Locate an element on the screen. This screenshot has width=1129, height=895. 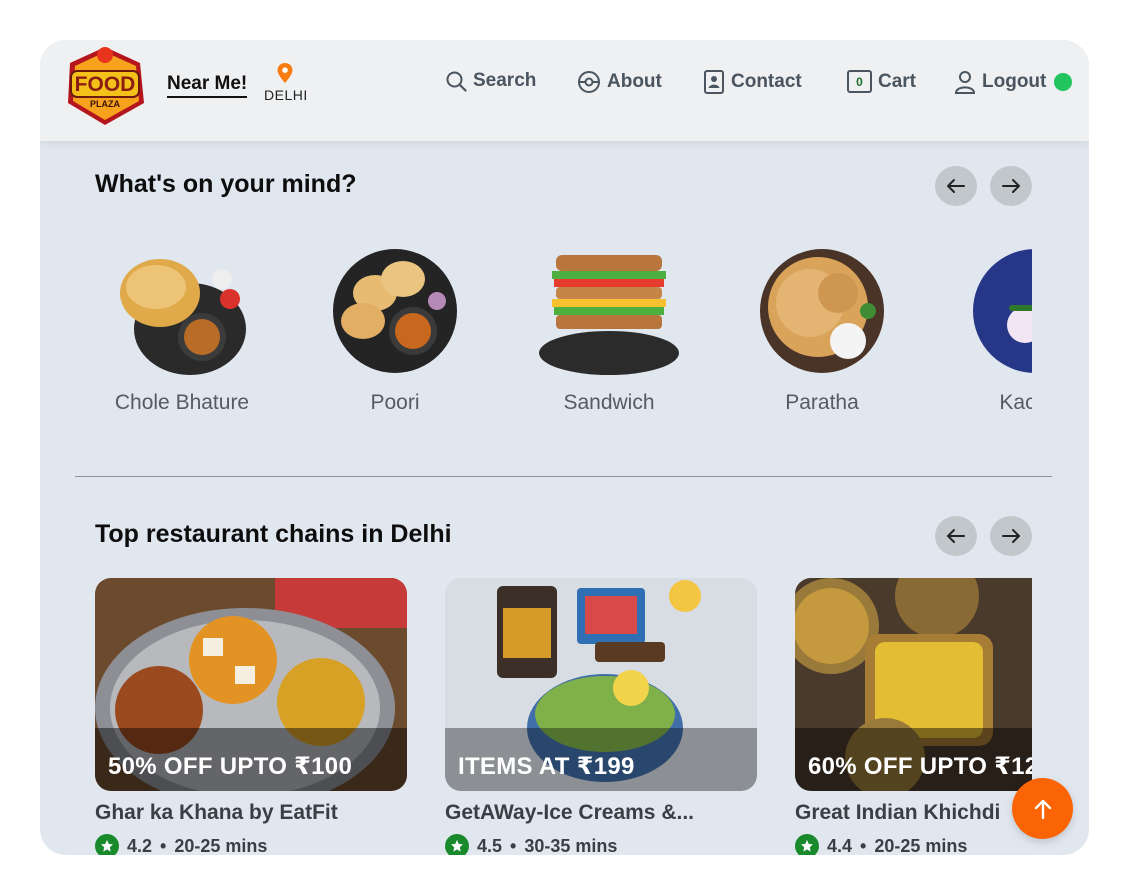
nav-search: Search is located at coordinates (491, 81).